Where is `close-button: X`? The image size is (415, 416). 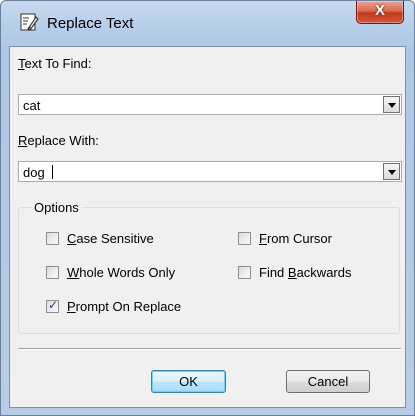 close-button: X is located at coordinates (380, 12).